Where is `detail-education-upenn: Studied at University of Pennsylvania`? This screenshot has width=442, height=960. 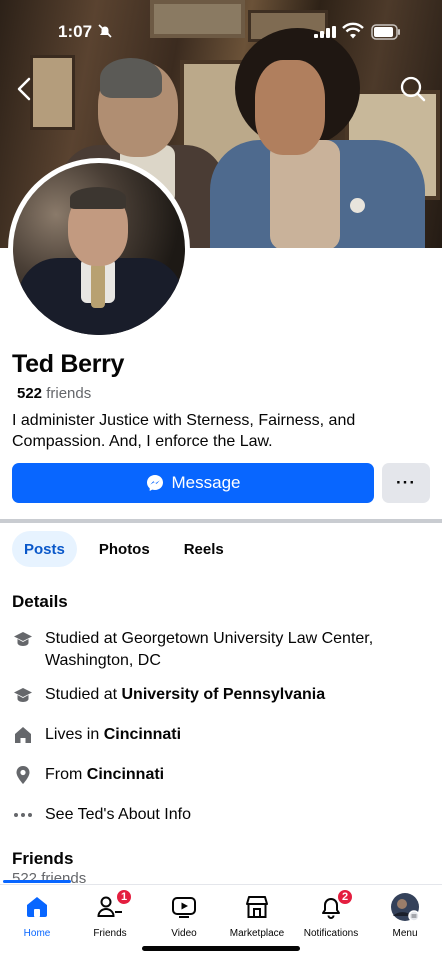
detail-education-upenn: Studied at University of Pennsylvania is located at coordinates (222, 695).